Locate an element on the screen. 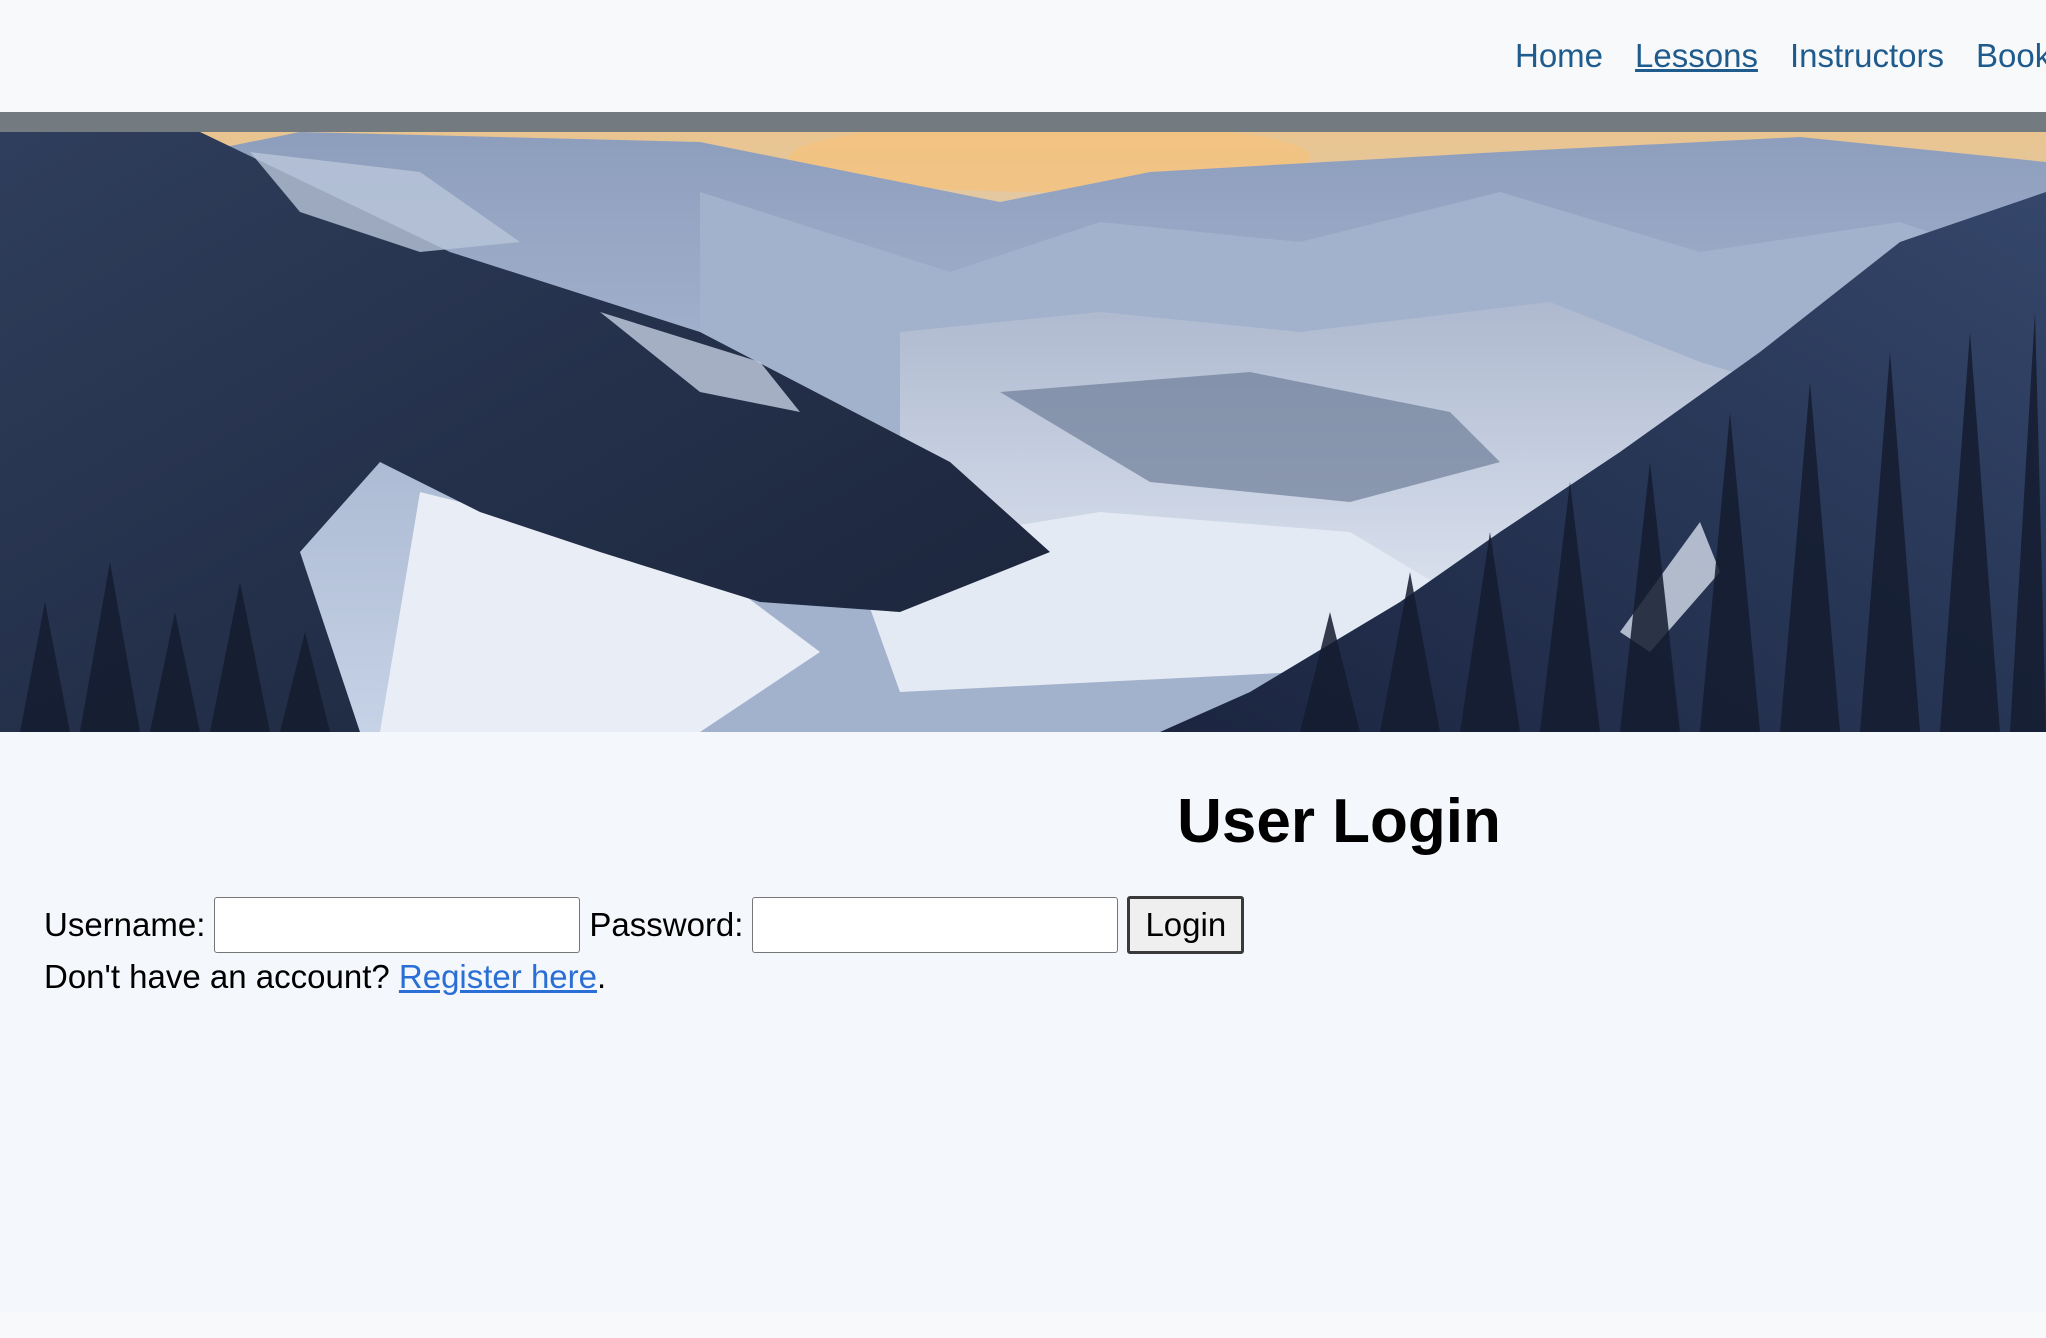 This screenshot has height=1338, width=2046. register-link: Register here is located at coordinates (498, 976).